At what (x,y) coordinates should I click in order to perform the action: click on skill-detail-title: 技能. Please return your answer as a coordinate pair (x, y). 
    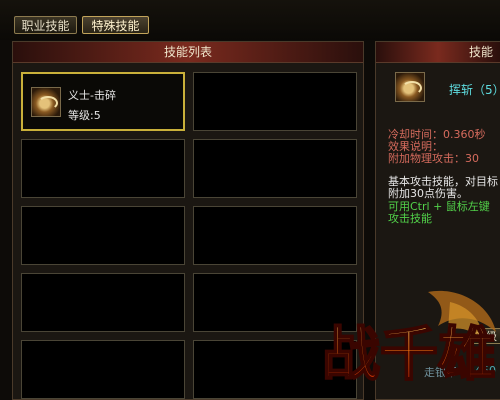
    Looking at the image, I should click on (438, 52).